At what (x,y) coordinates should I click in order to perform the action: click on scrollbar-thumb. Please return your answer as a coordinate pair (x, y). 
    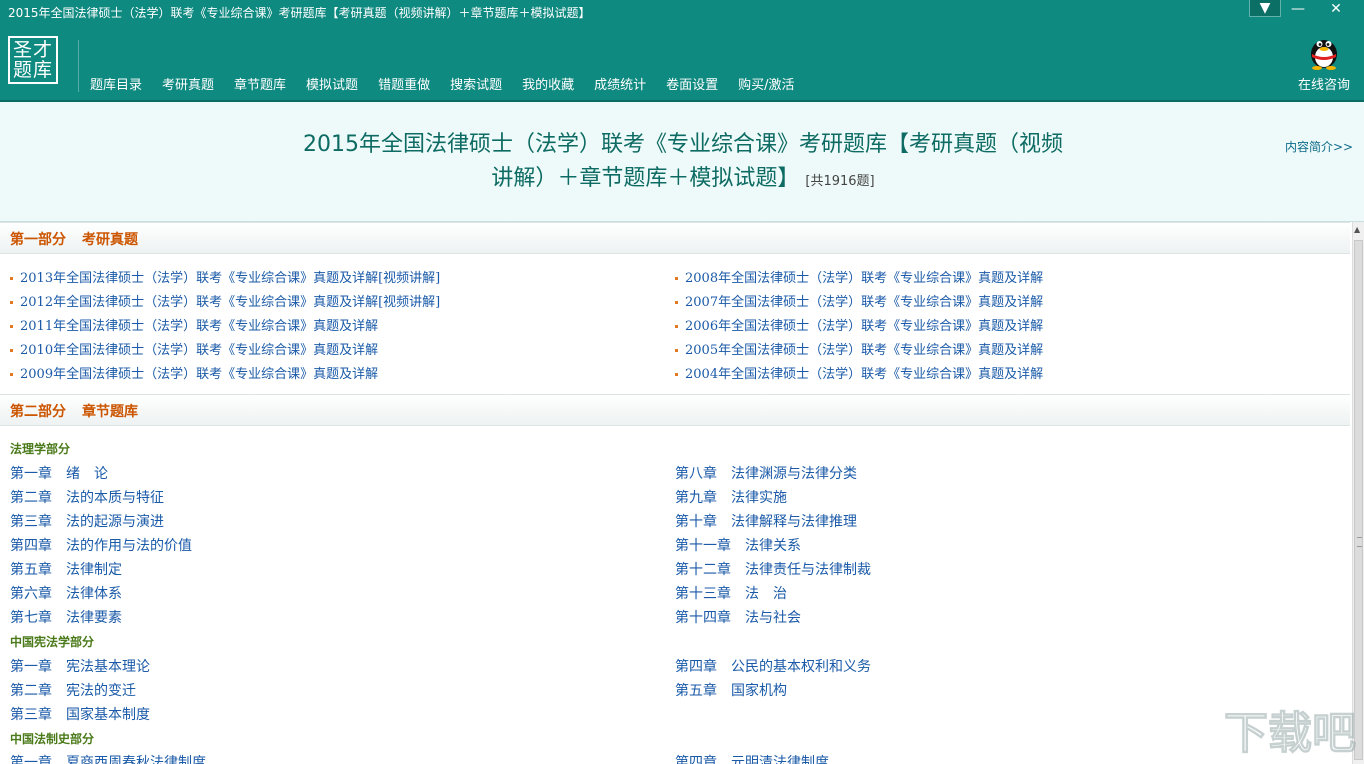
    Looking at the image, I should click on (1358, 500).